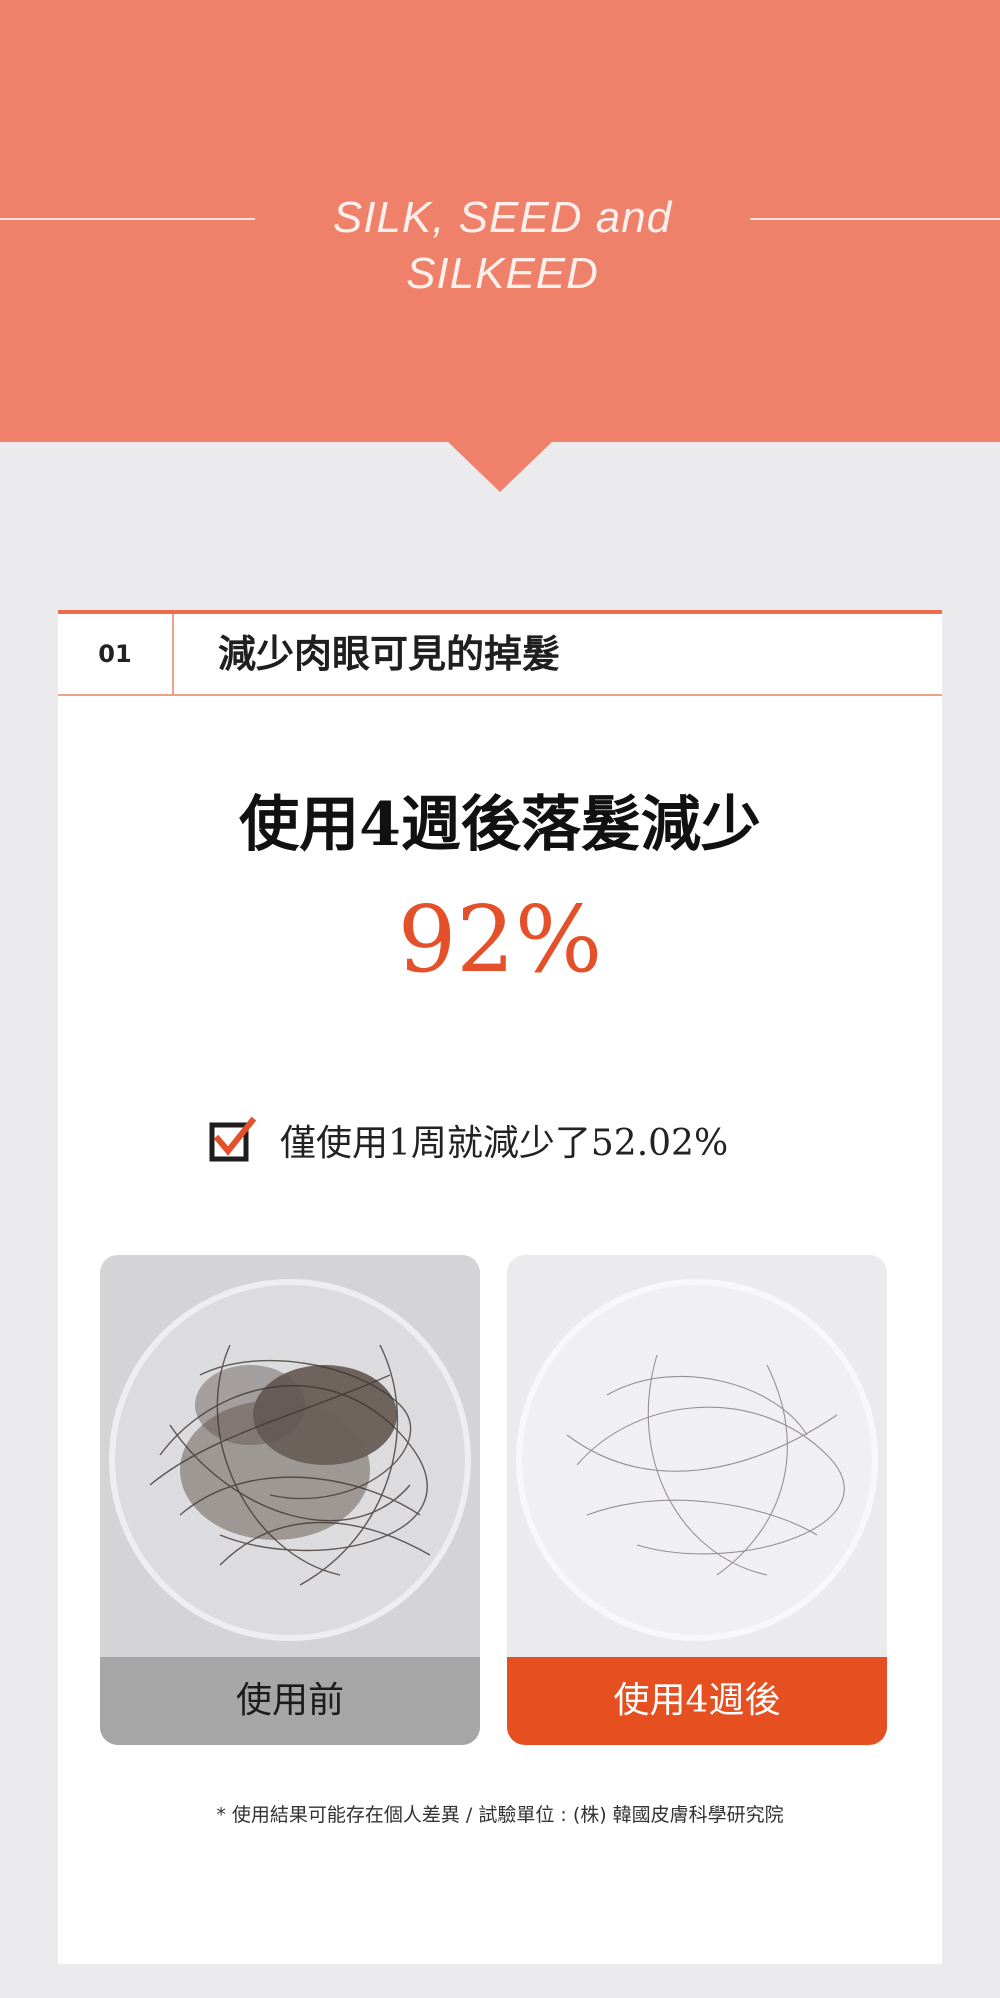  What do you see at coordinates (500, 466) in the screenshot?
I see `hero-pointer-triangle` at bounding box center [500, 466].